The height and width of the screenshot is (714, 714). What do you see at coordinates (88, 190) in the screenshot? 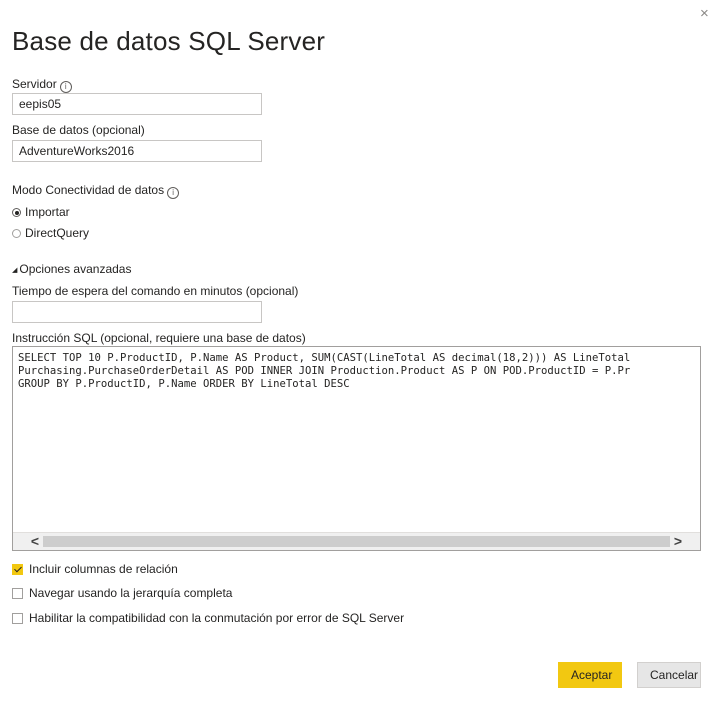
I see `connectivity-label: Modo Conectividad de datos` at bounding box center [88, 190].